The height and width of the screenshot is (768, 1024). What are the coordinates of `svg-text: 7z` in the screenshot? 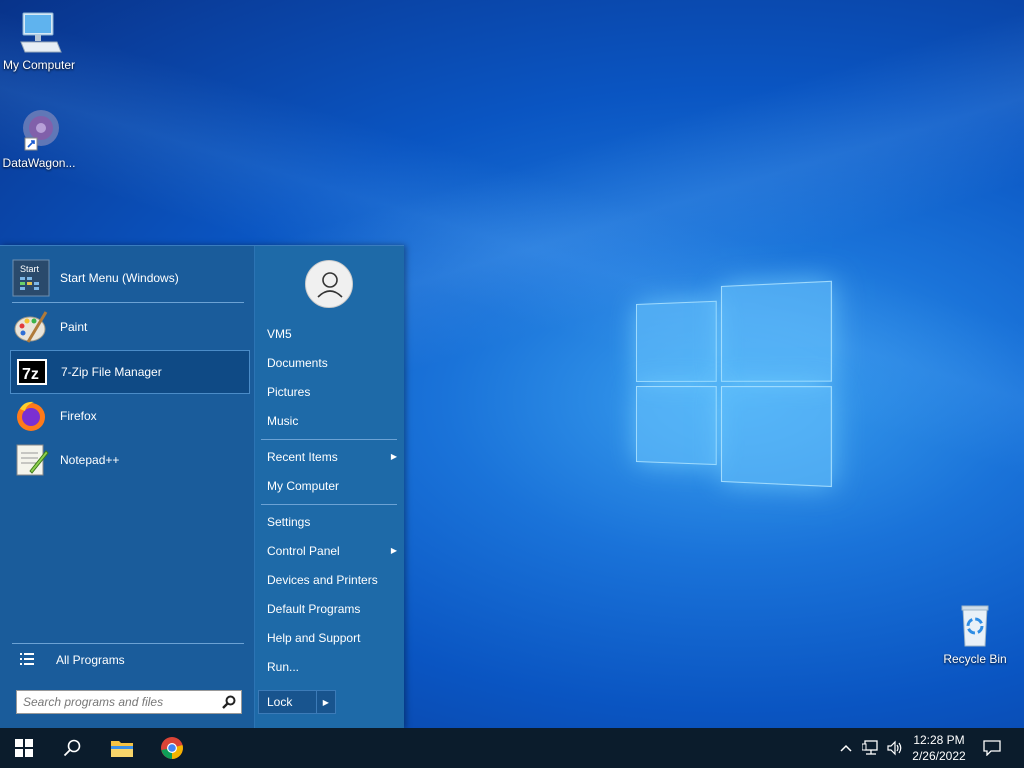 It's located at (30, 374).